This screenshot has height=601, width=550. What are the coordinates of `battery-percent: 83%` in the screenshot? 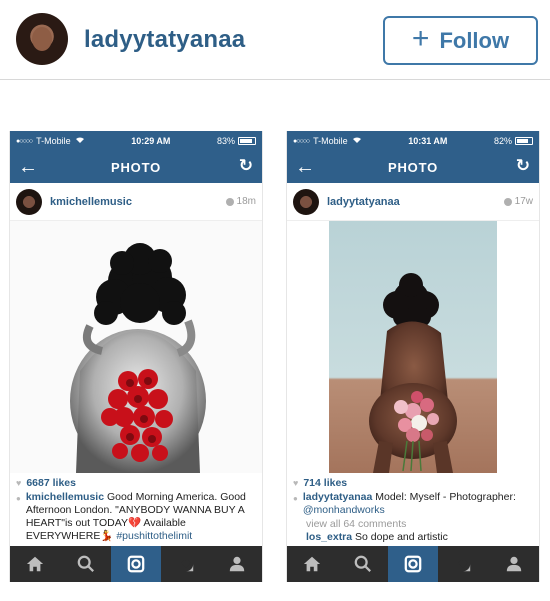 It's located at (225, 141).